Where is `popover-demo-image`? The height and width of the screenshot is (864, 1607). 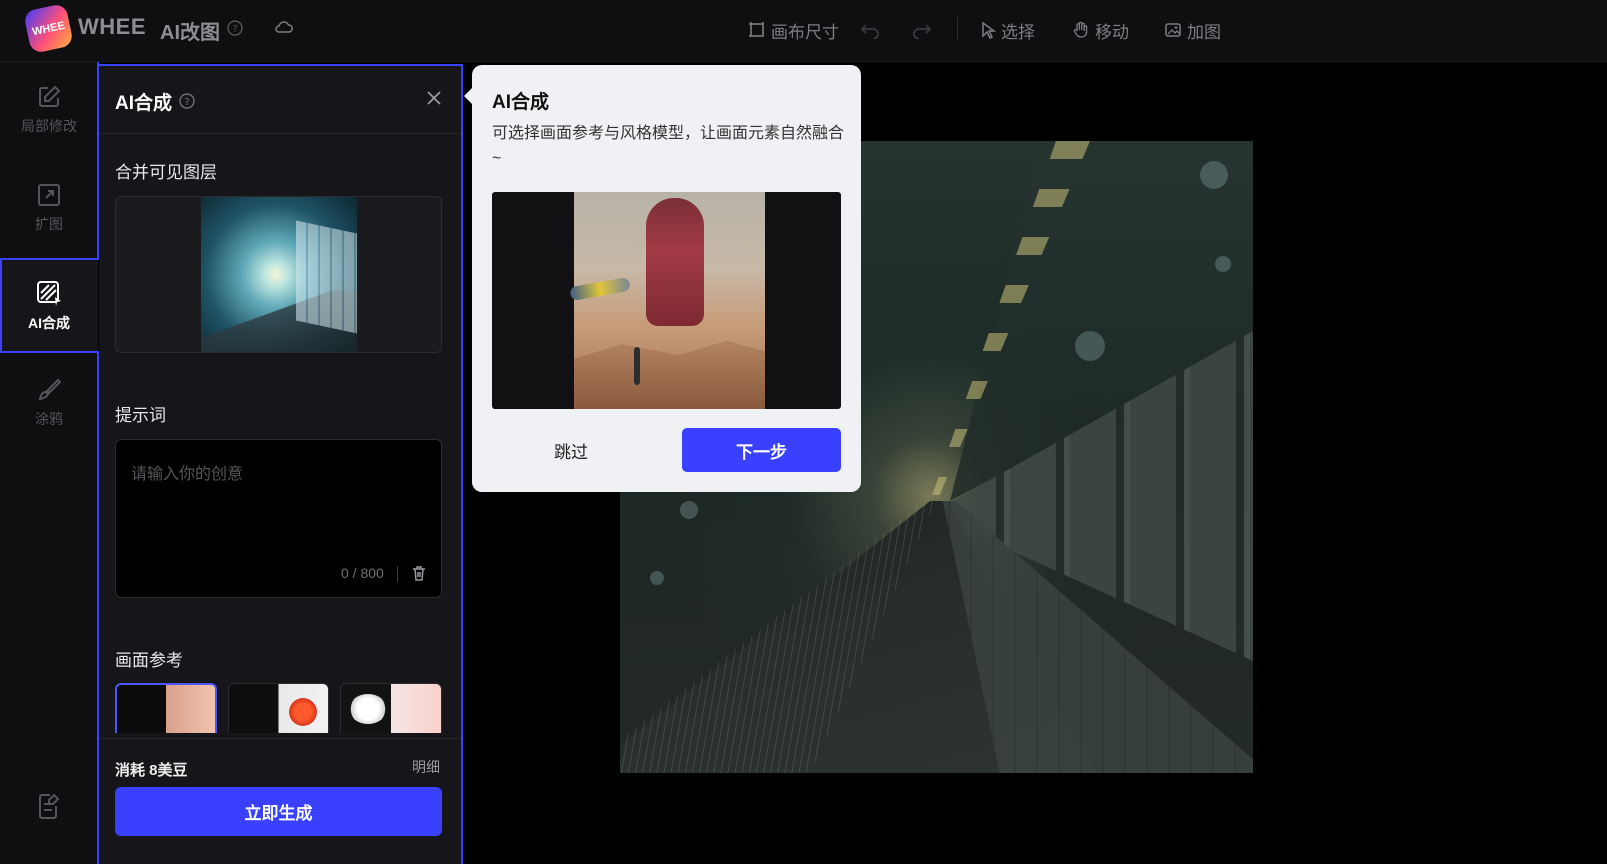
popover-demo-image is located at coordinates (666, 300).